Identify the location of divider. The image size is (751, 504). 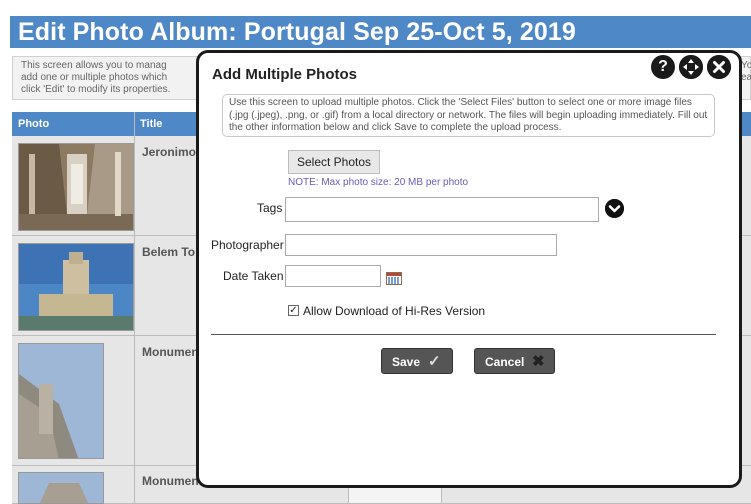
(463, 334).